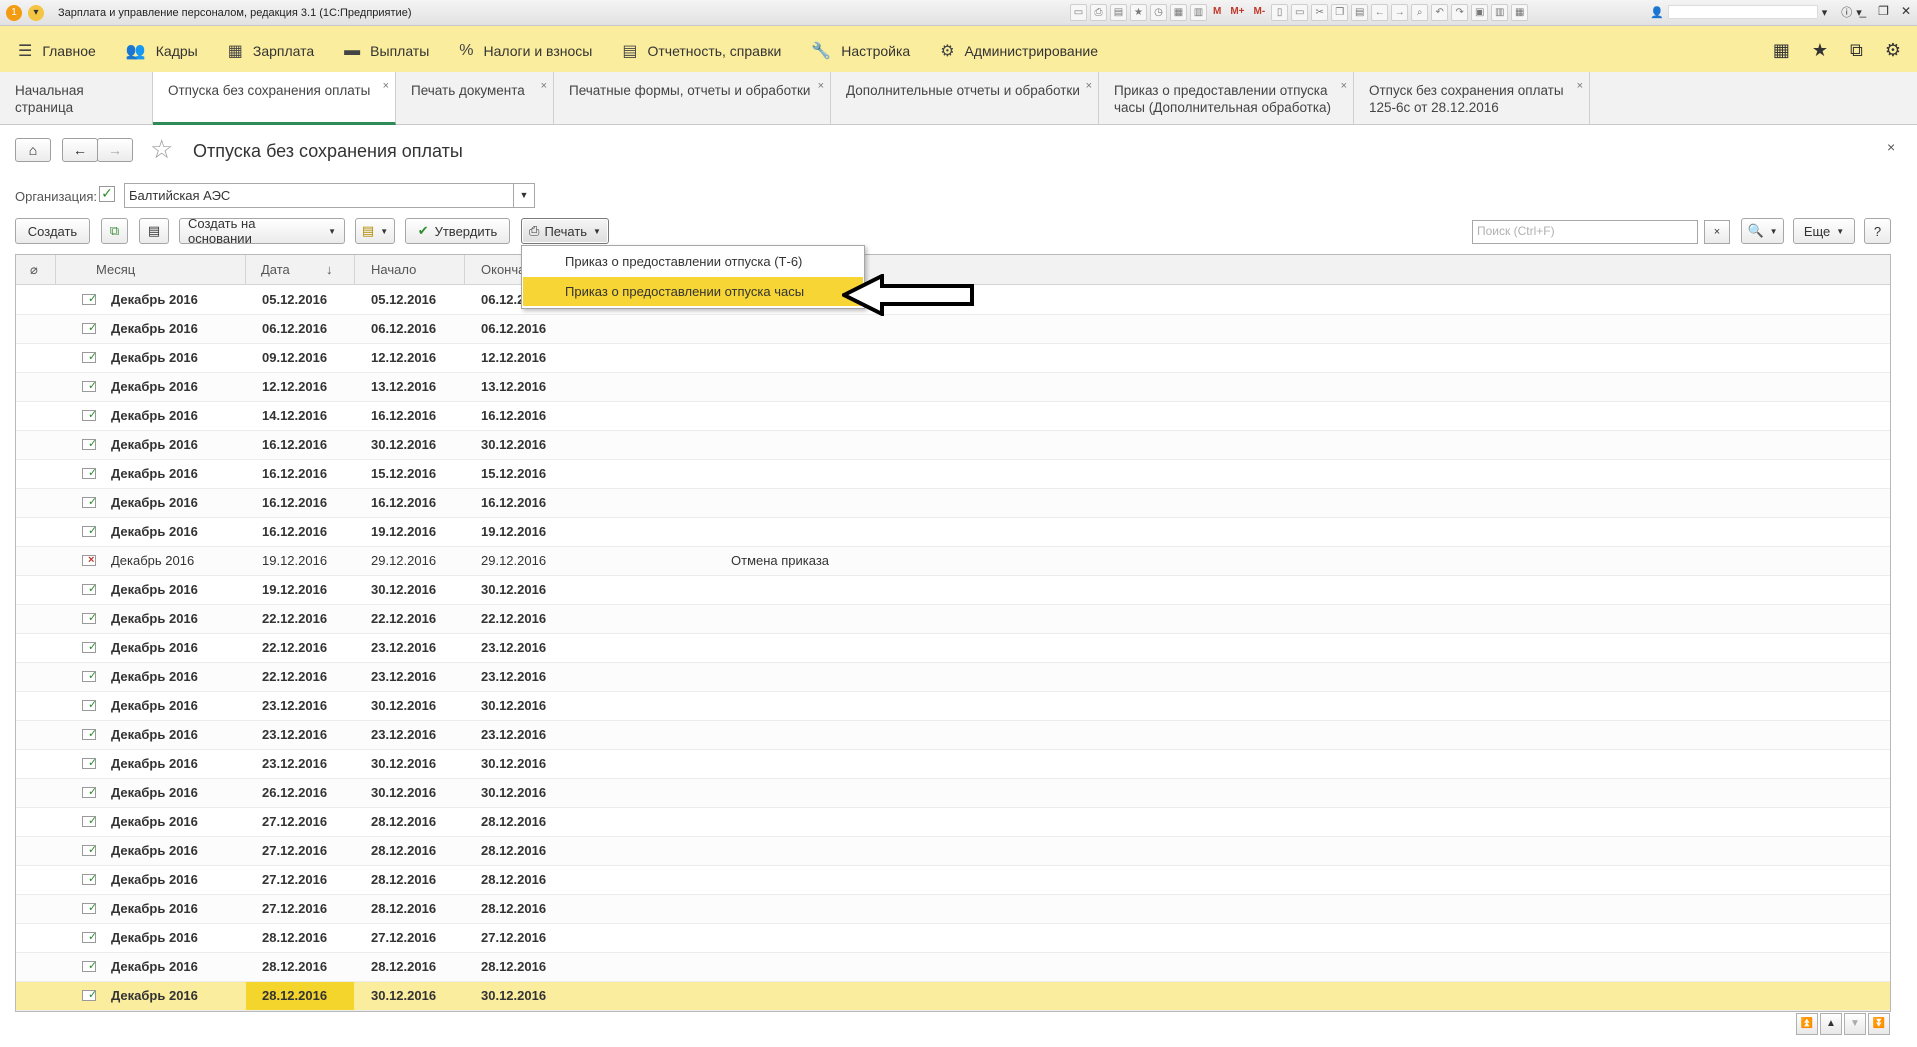 This screenshot has height=1047, width=1917. I want to click on windows-icon: ▣, so click(1480, 12).